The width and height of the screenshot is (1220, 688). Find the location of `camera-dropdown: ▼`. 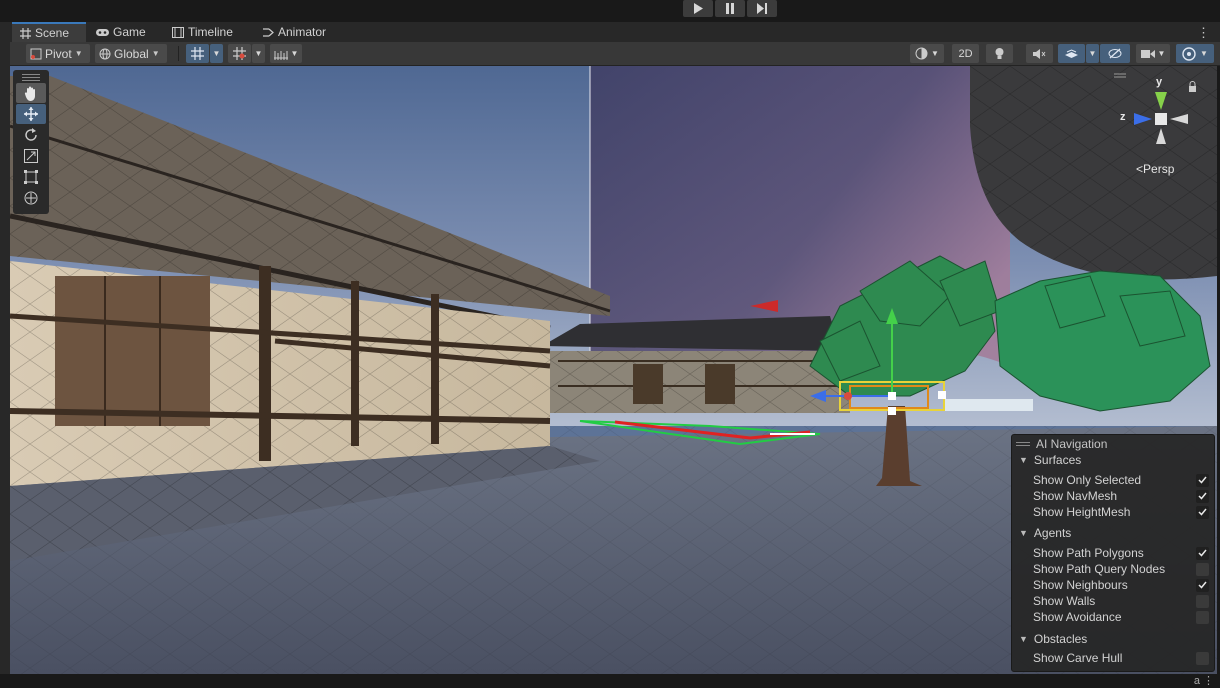

camera-dropdown: ▼ is located at coordinates (1153, 53).